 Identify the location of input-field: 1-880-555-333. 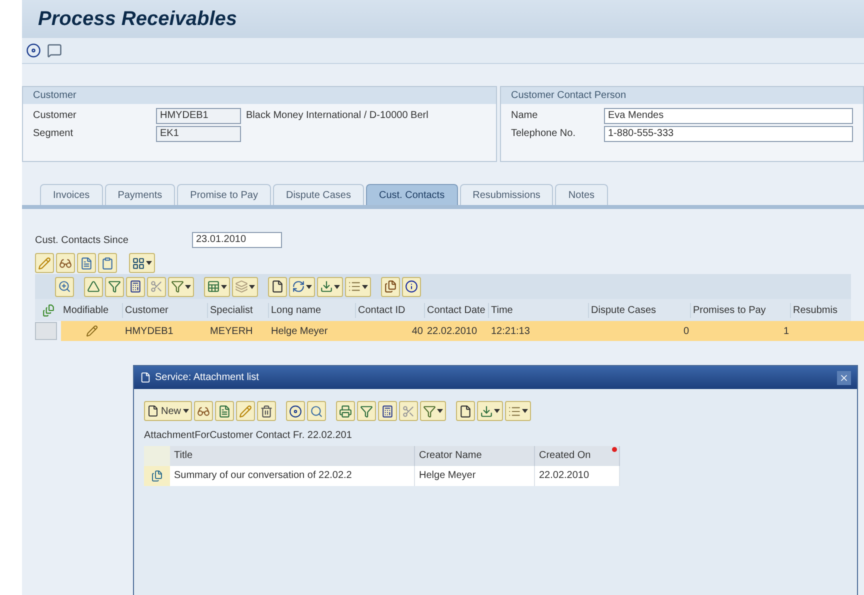
(728, 134).